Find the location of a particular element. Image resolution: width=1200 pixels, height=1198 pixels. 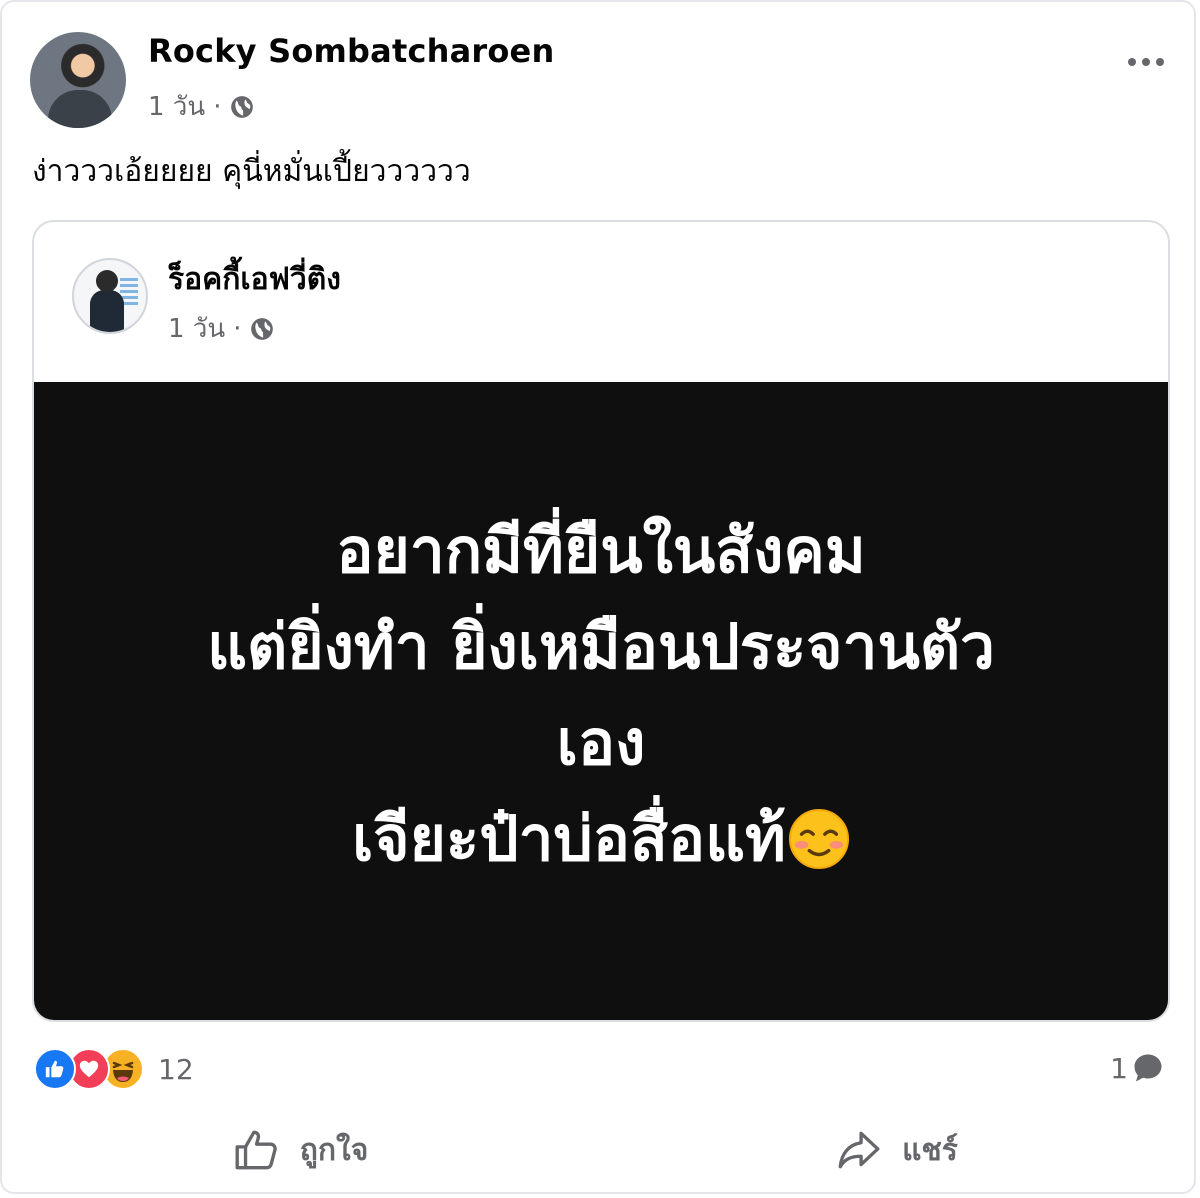

shared-post-meta: 1 วัน · is located at coordinates (221, 328).